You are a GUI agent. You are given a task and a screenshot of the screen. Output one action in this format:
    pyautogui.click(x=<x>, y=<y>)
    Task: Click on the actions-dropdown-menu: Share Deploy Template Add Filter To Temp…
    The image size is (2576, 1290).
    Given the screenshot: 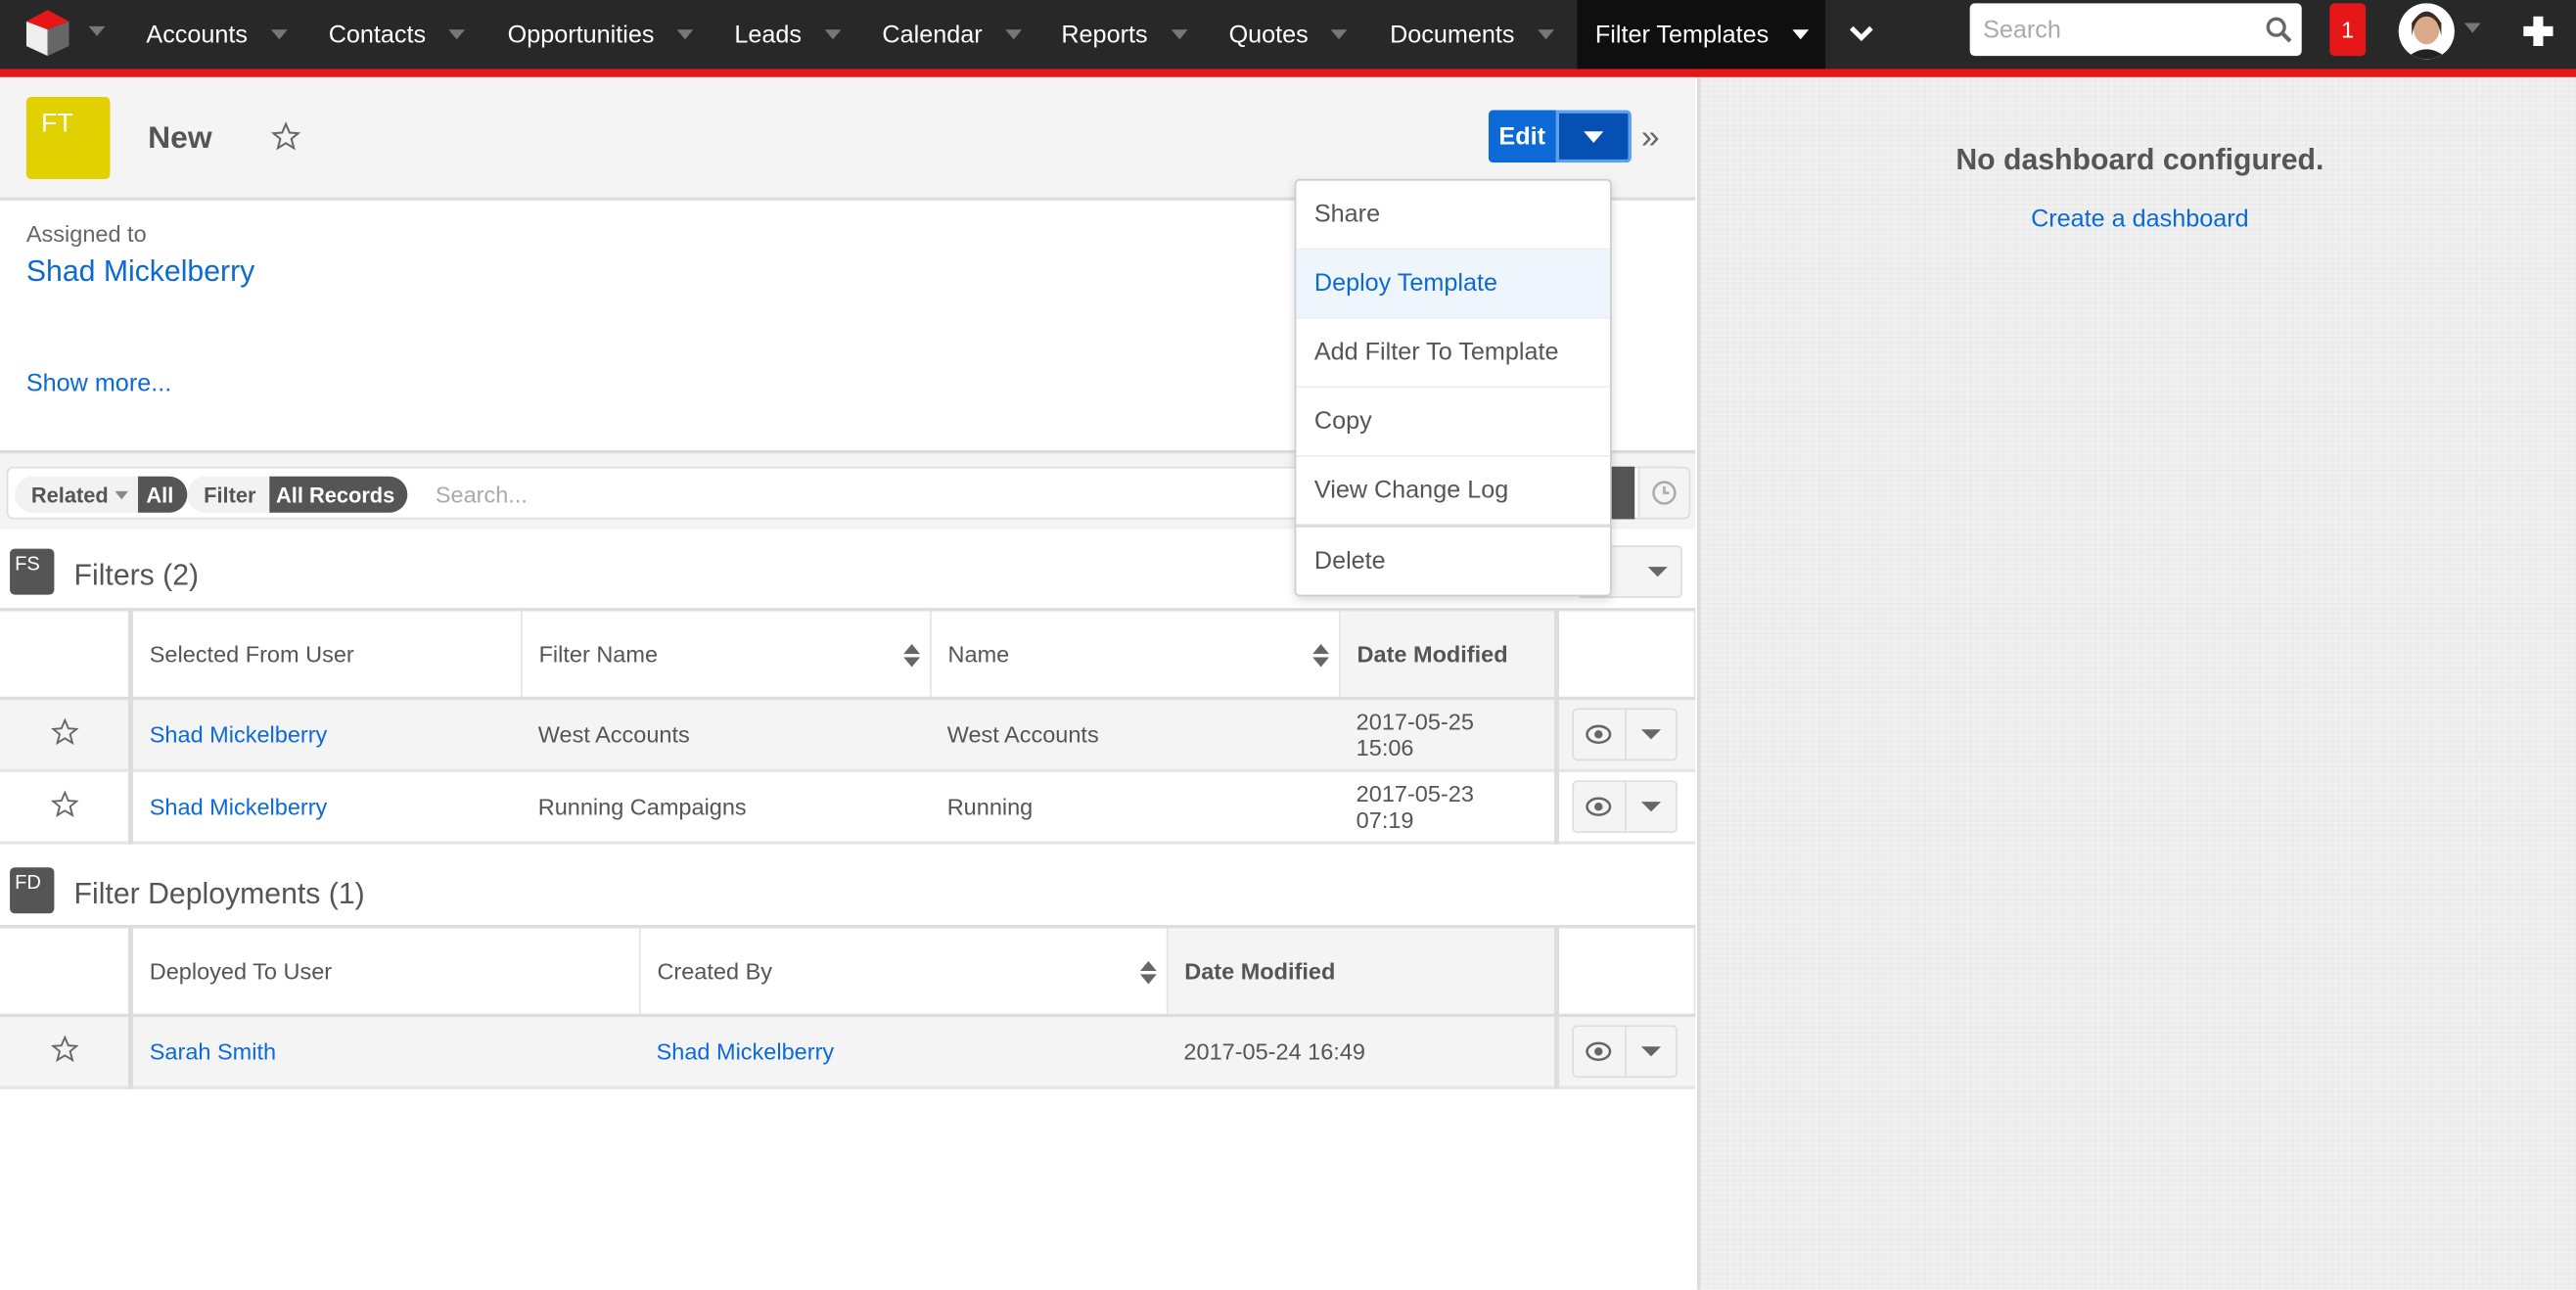 What is the action you would take?
    pyautogui.click(x=1453, y=388)
    